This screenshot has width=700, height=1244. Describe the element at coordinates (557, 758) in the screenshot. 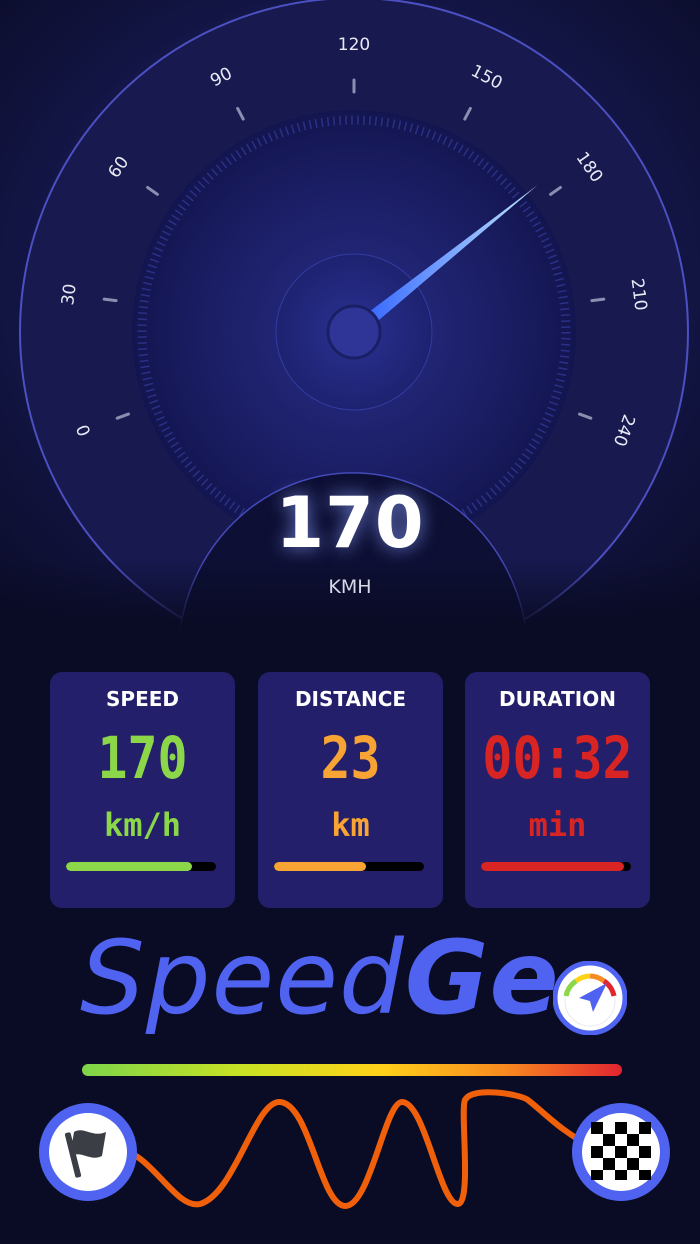

I see `duration-card-value: 00:32` at that location.